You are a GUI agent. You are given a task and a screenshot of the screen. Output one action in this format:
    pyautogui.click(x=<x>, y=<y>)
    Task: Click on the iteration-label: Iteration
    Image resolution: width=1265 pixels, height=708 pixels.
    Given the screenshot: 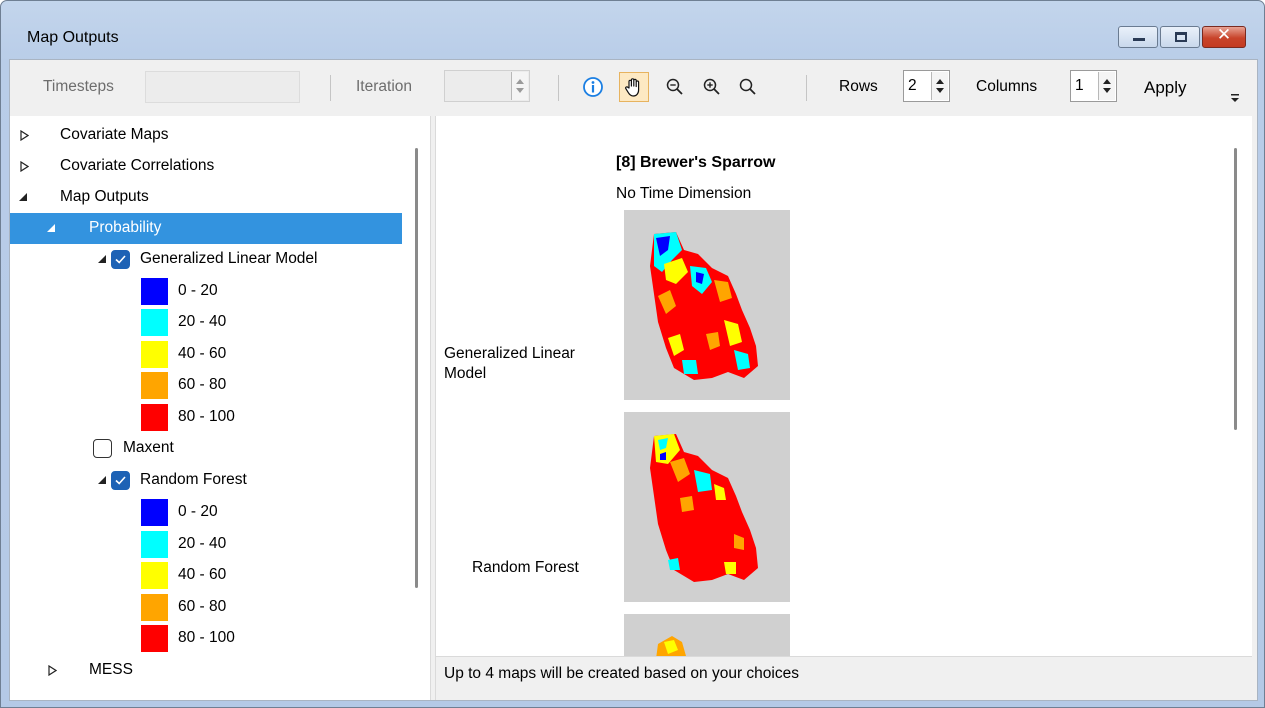 What is the action you would take?
    pyautogui.click(x=384, y=86)
    